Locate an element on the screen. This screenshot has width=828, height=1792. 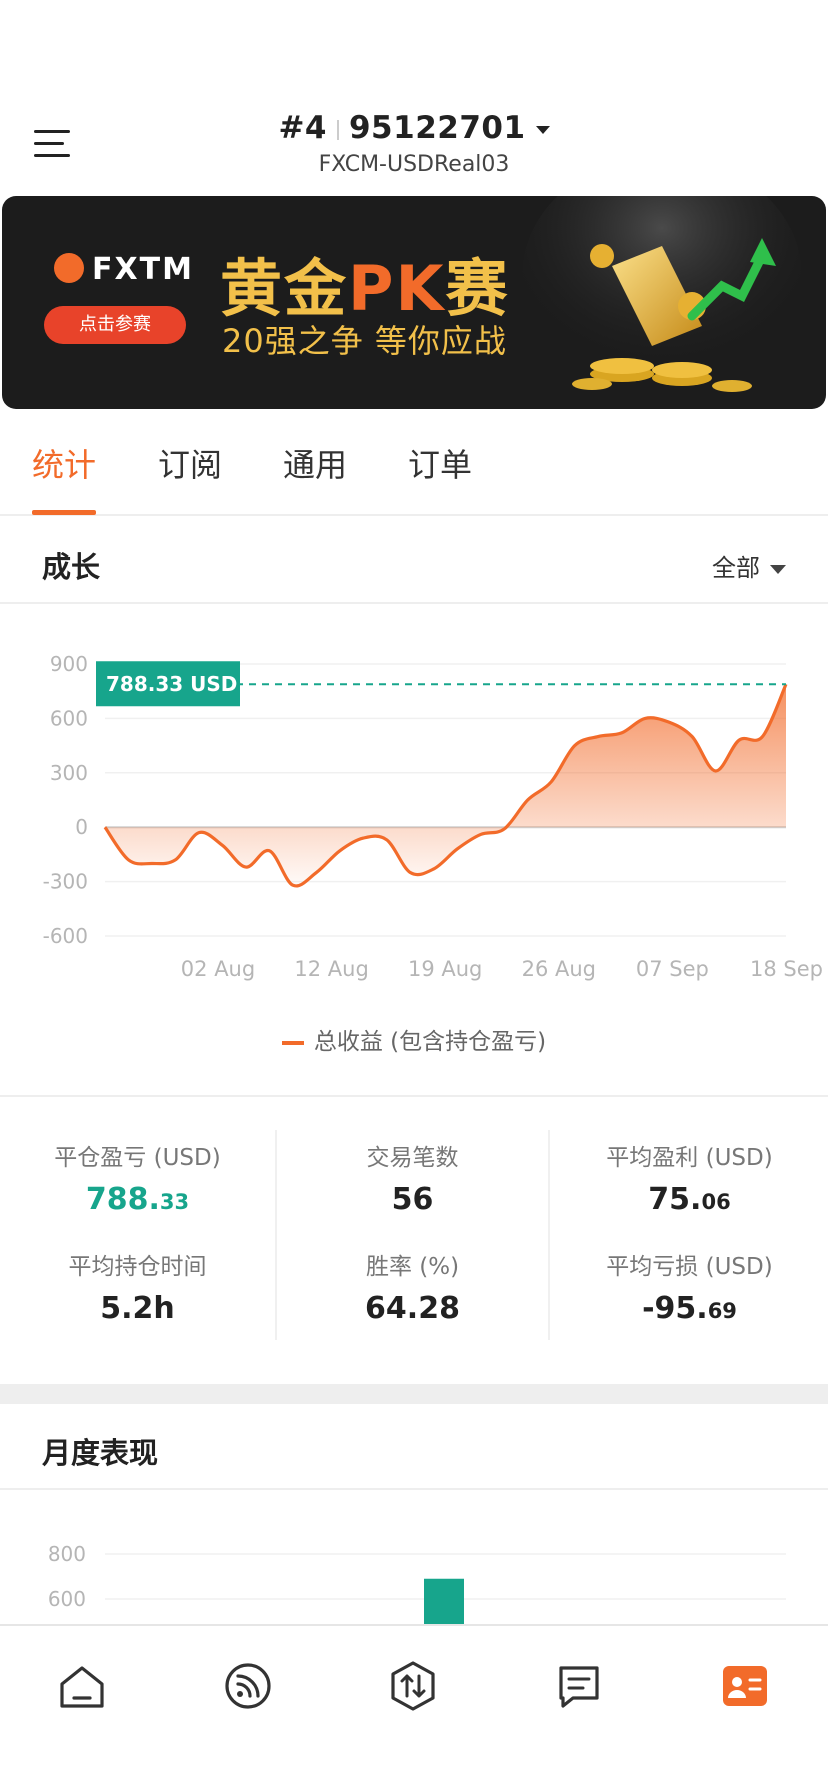
account-selector: #4 95122701 FXCM-USDReal03 is located at coordinates (414, 143).